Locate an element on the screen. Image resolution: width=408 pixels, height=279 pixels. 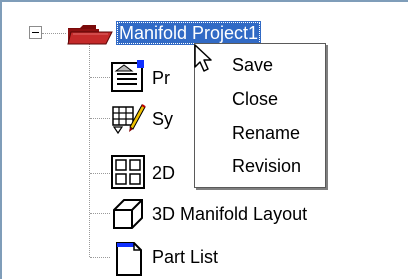
mouse-cursor-icon is located at coordinates (203, 58).